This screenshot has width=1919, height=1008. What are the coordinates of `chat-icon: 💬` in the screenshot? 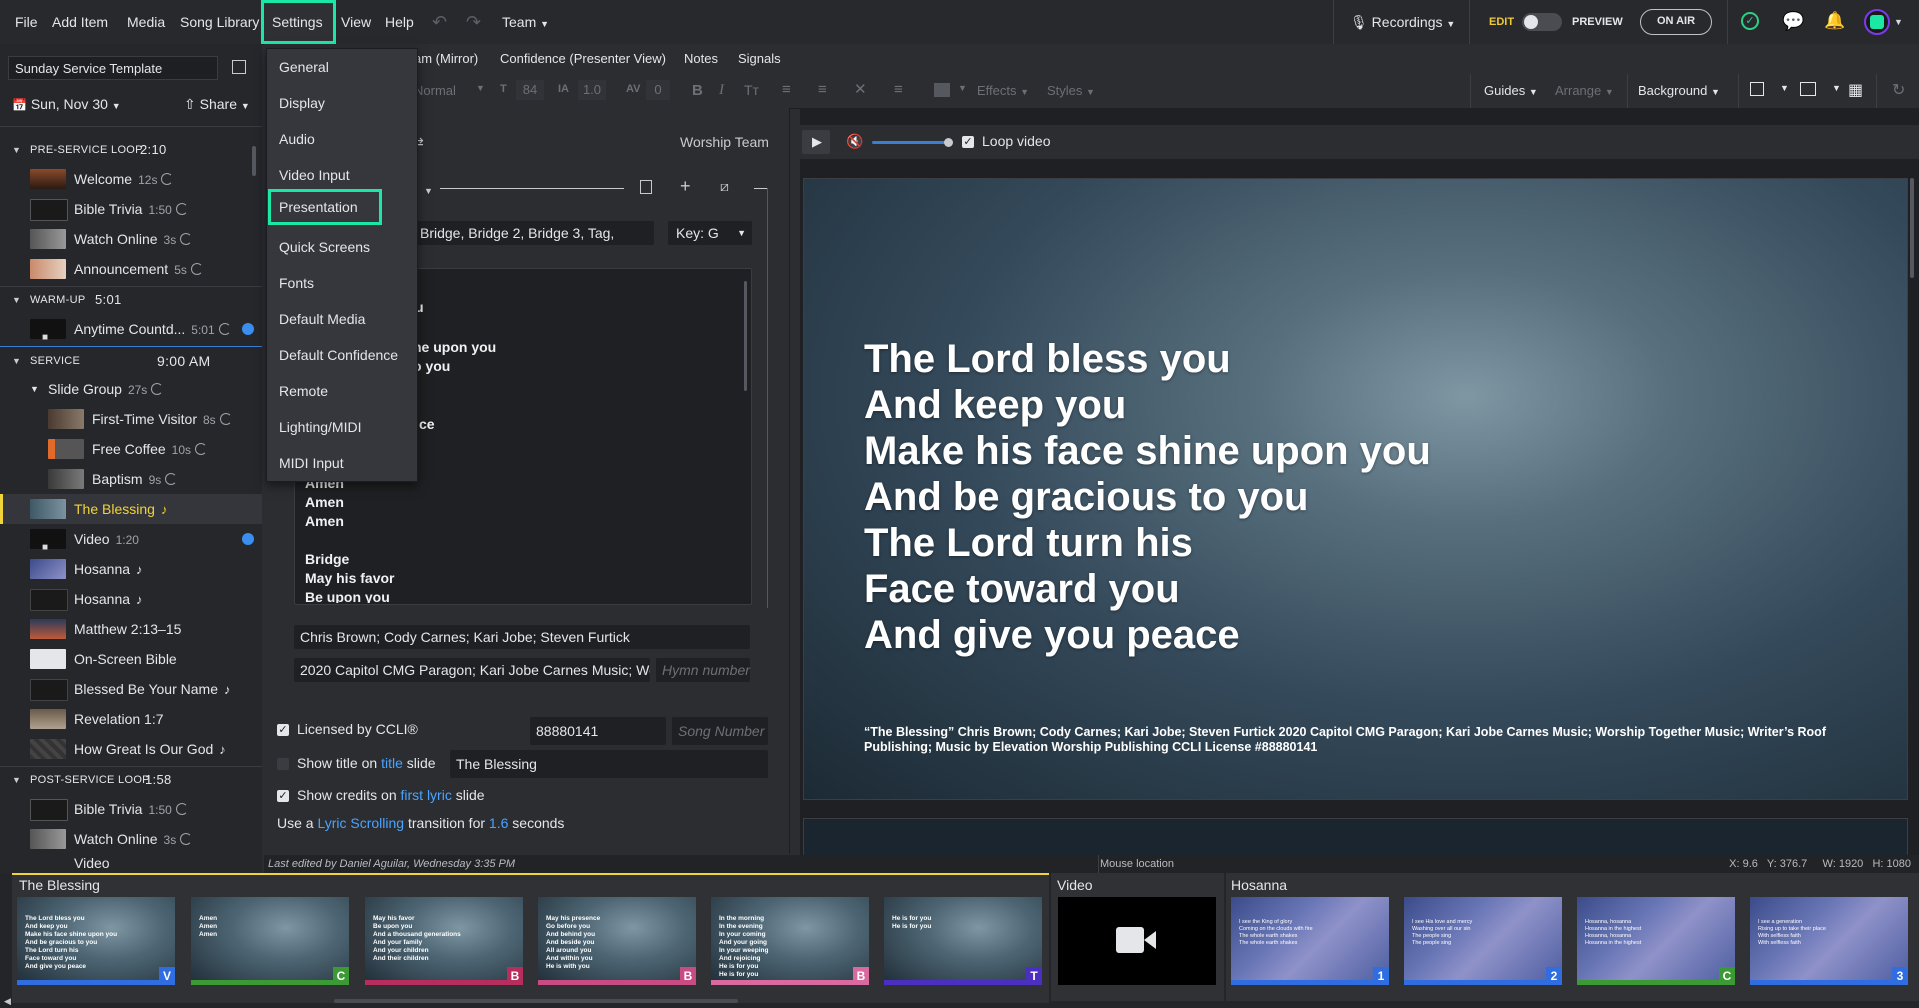 It's located at (1793, 21).